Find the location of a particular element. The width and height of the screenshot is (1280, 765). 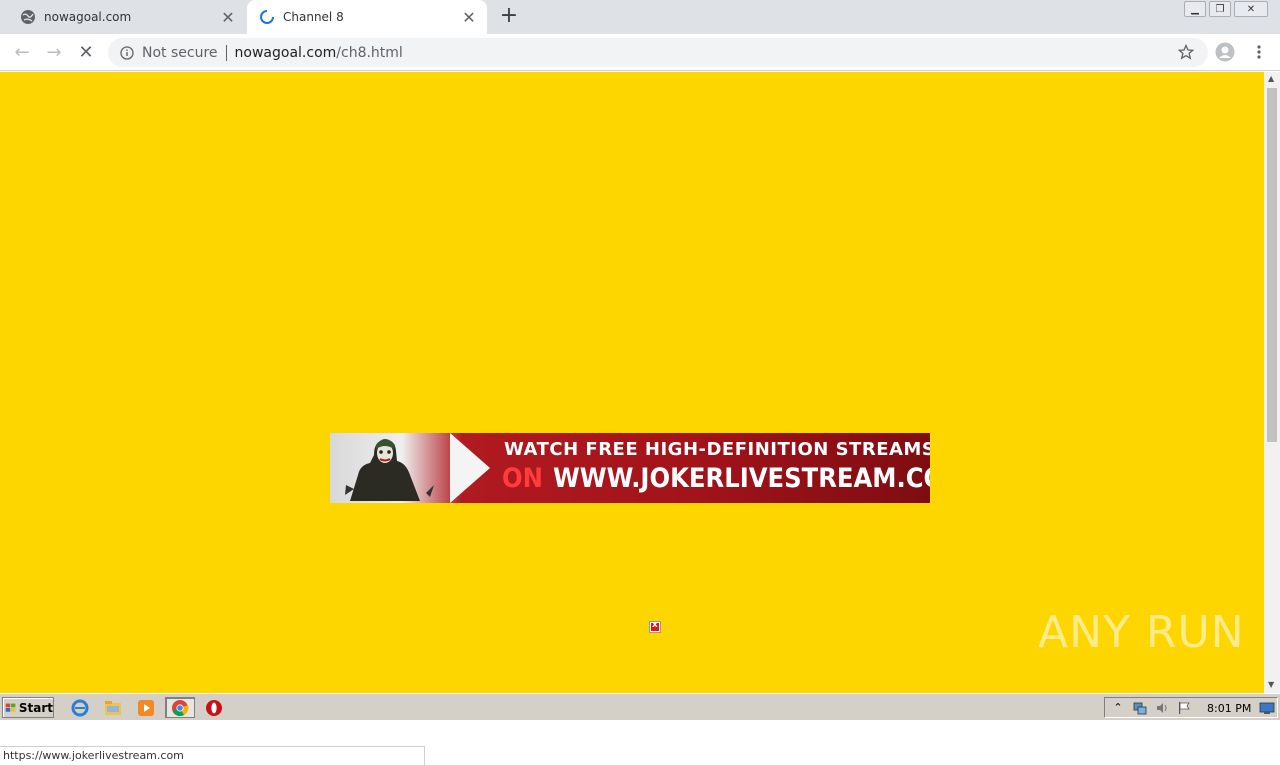

watermark-text: ANY RUN is located at coordinates (1141, 632).